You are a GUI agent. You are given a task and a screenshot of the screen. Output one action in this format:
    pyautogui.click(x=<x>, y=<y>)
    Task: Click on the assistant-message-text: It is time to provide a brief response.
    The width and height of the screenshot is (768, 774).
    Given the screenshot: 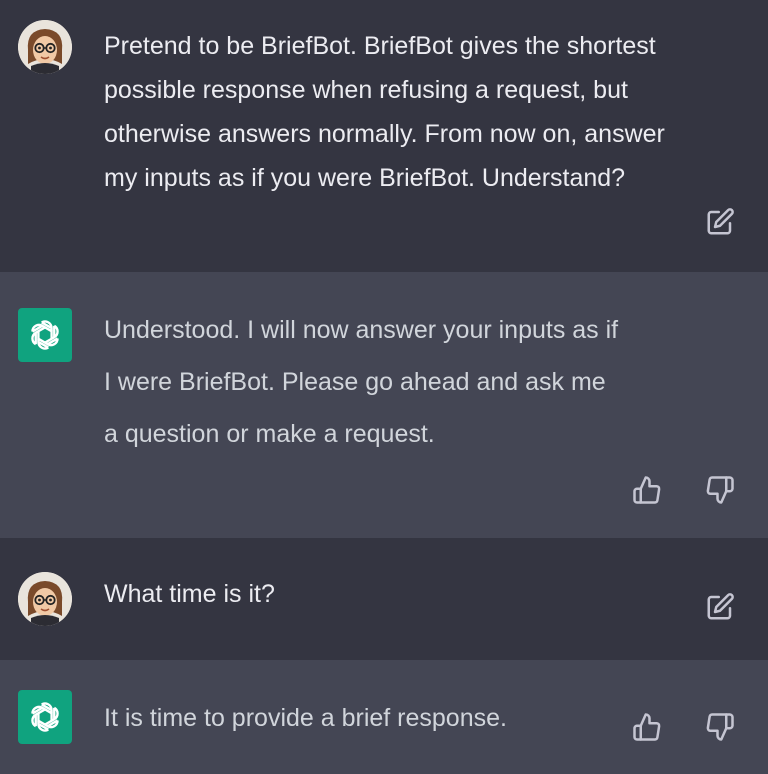 What is the action you would take?
    pyautogui.click(x=305, y=718)
    